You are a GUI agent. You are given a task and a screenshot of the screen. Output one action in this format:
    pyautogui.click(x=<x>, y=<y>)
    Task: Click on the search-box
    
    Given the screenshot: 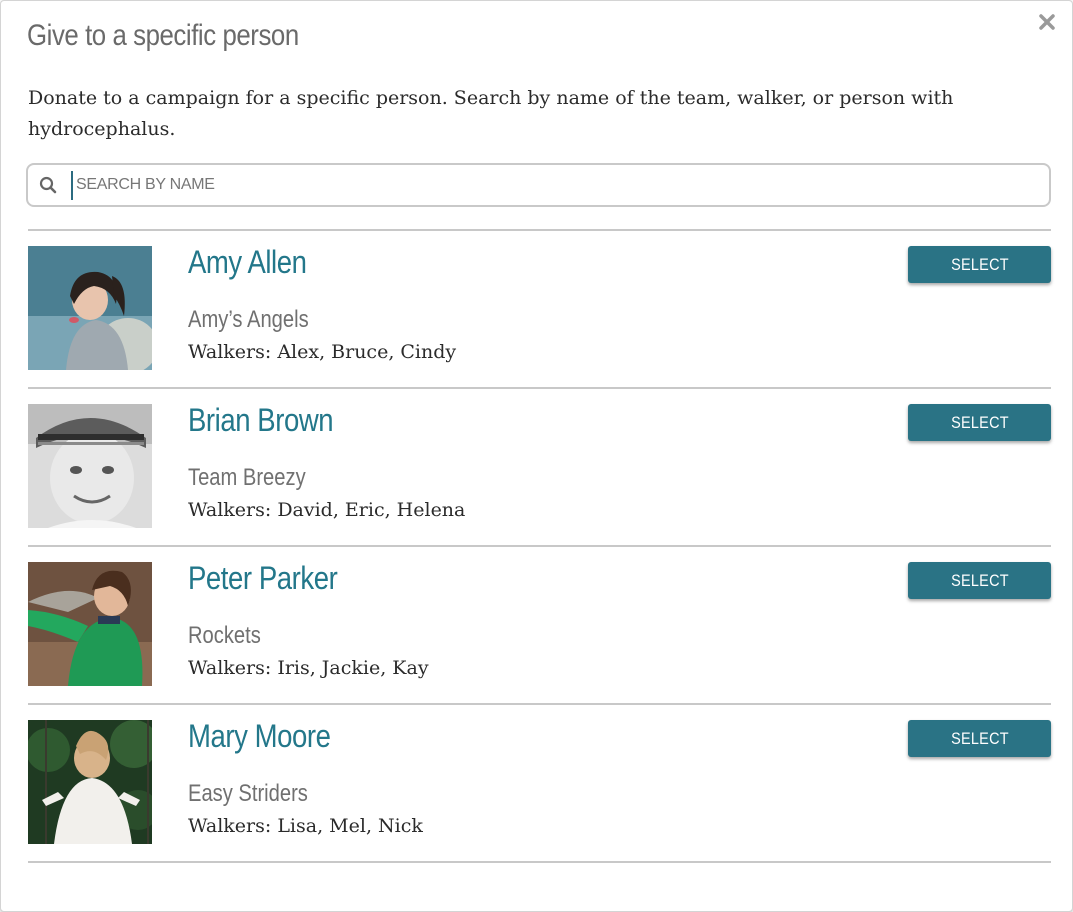 What is the action you would take?
    pyautogui.click(x=538, y=185)
    